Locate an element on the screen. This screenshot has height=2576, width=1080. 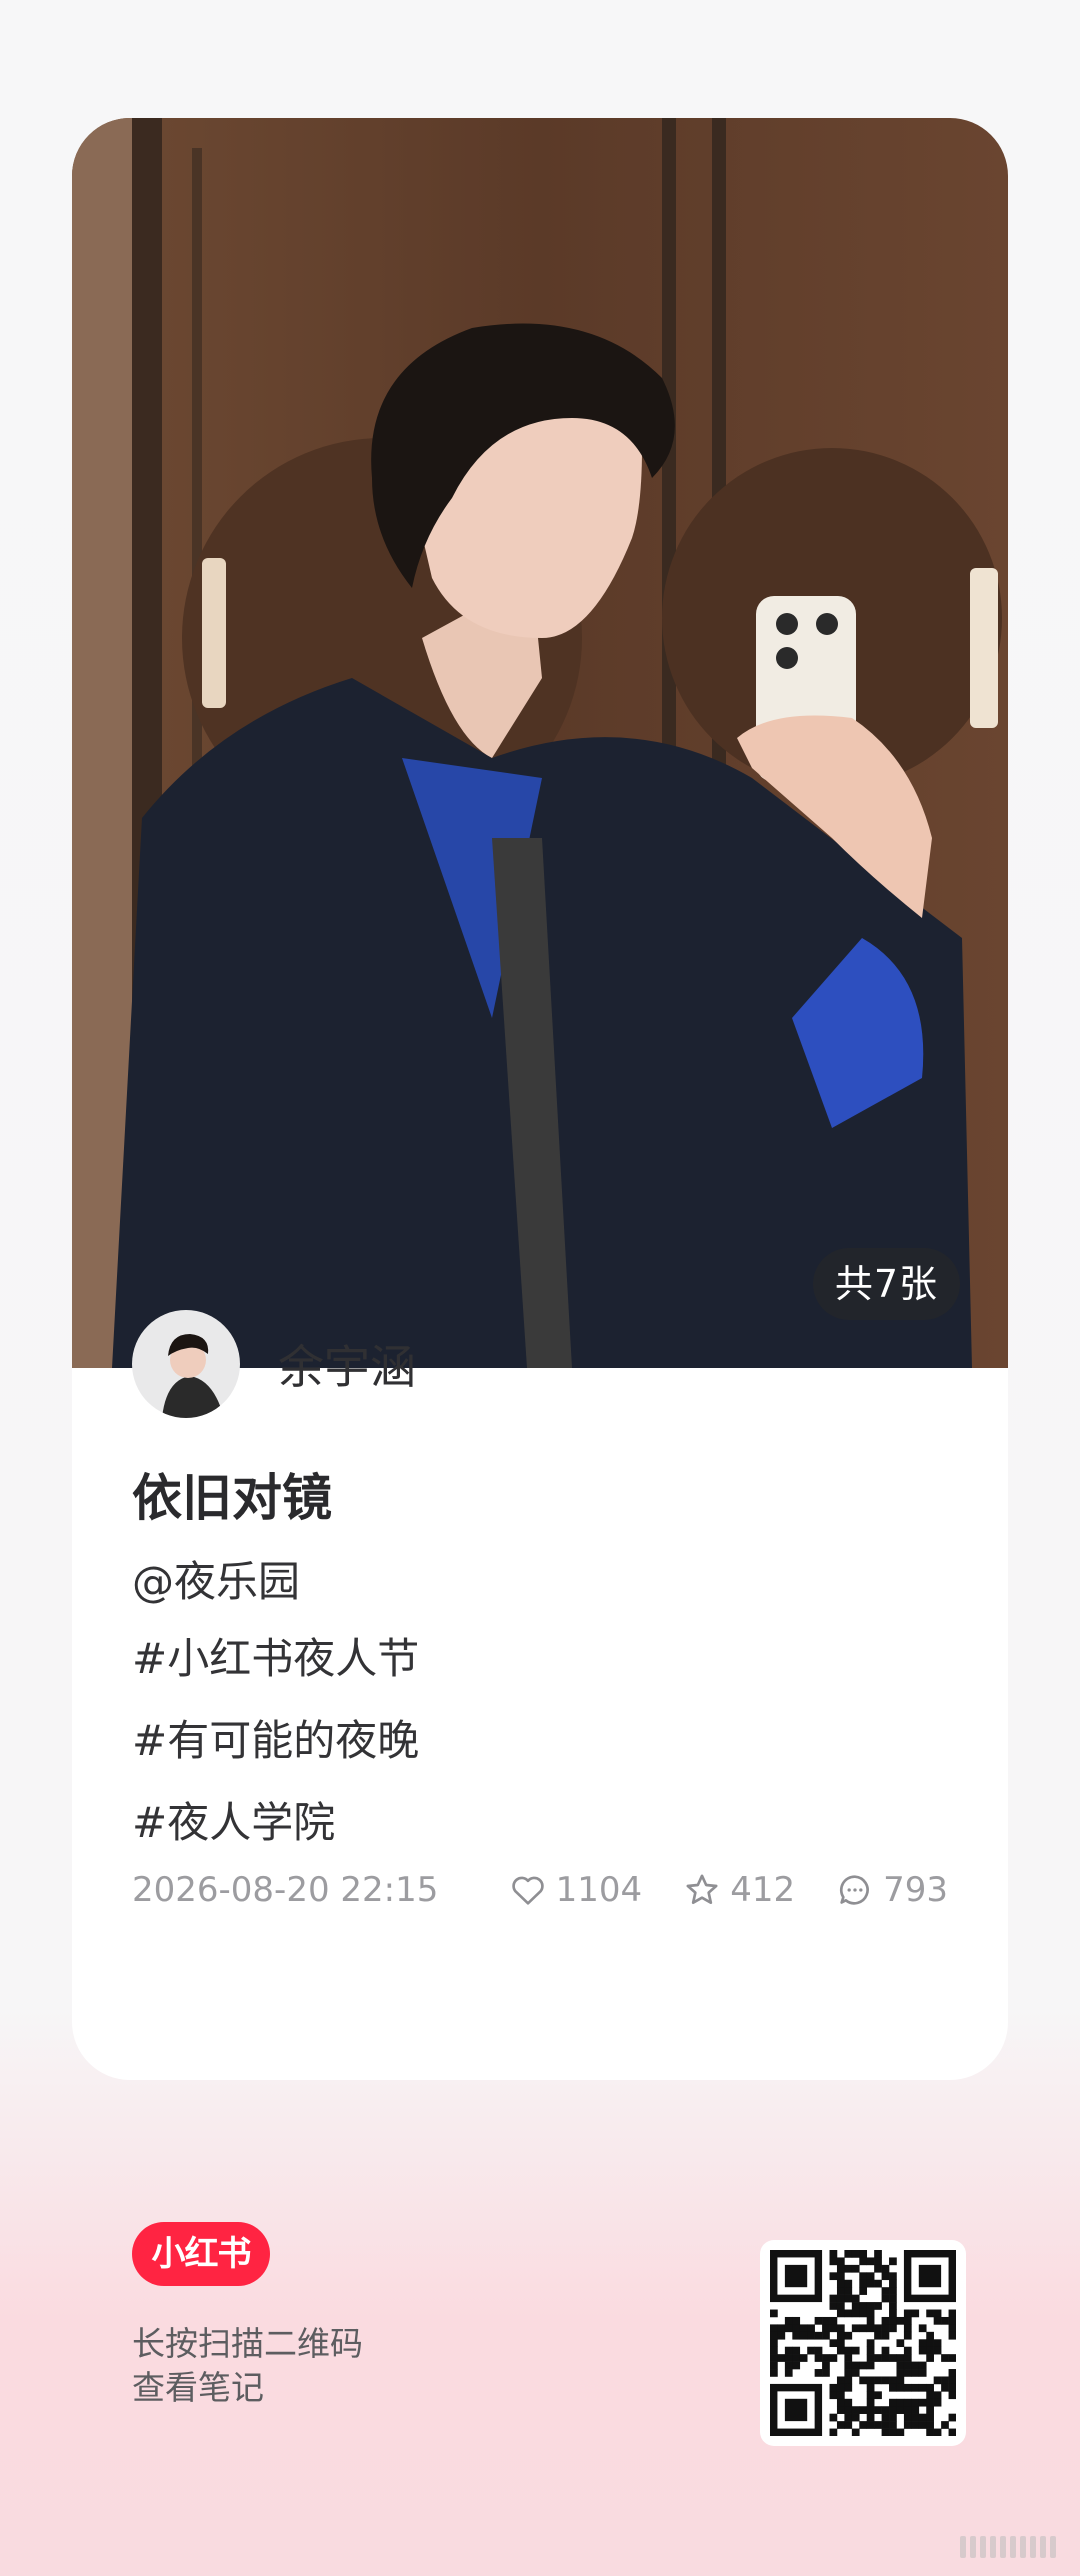
star-icon is located at coordinates (702, 1889).